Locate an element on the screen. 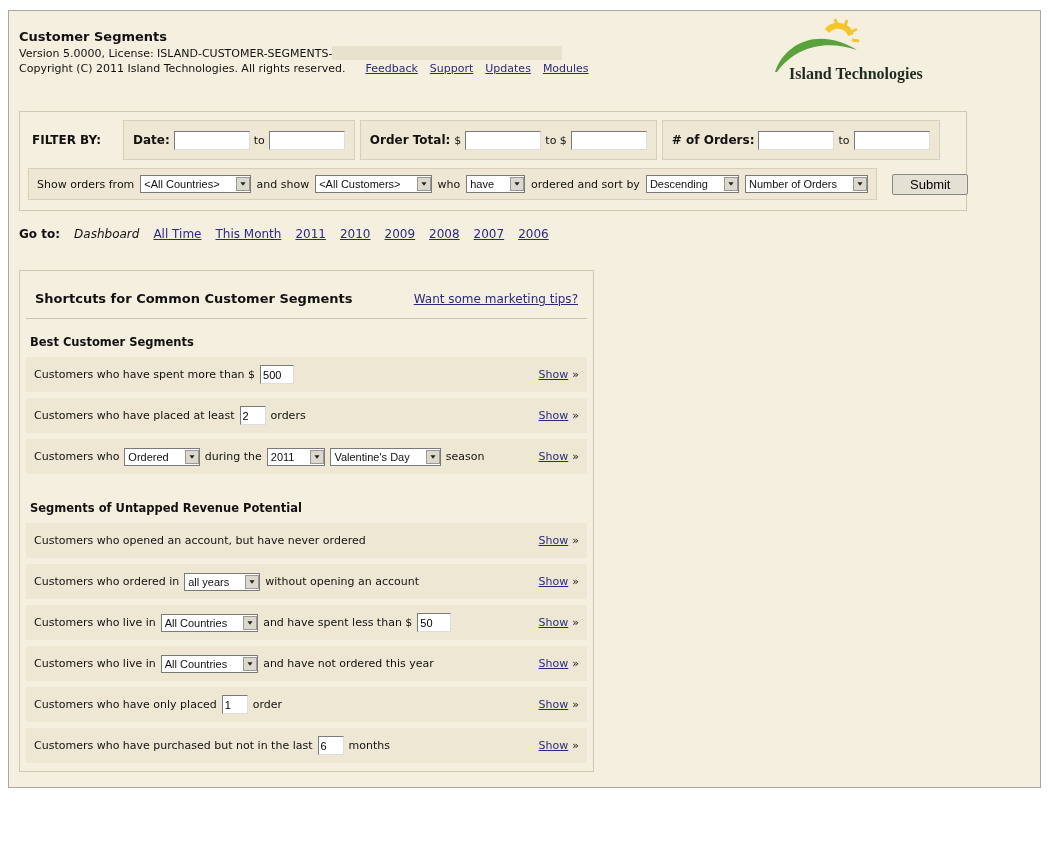 The width and height of the screenshot is (1050, 859). dropdown: Ordered is located at coordinates (162, 456).